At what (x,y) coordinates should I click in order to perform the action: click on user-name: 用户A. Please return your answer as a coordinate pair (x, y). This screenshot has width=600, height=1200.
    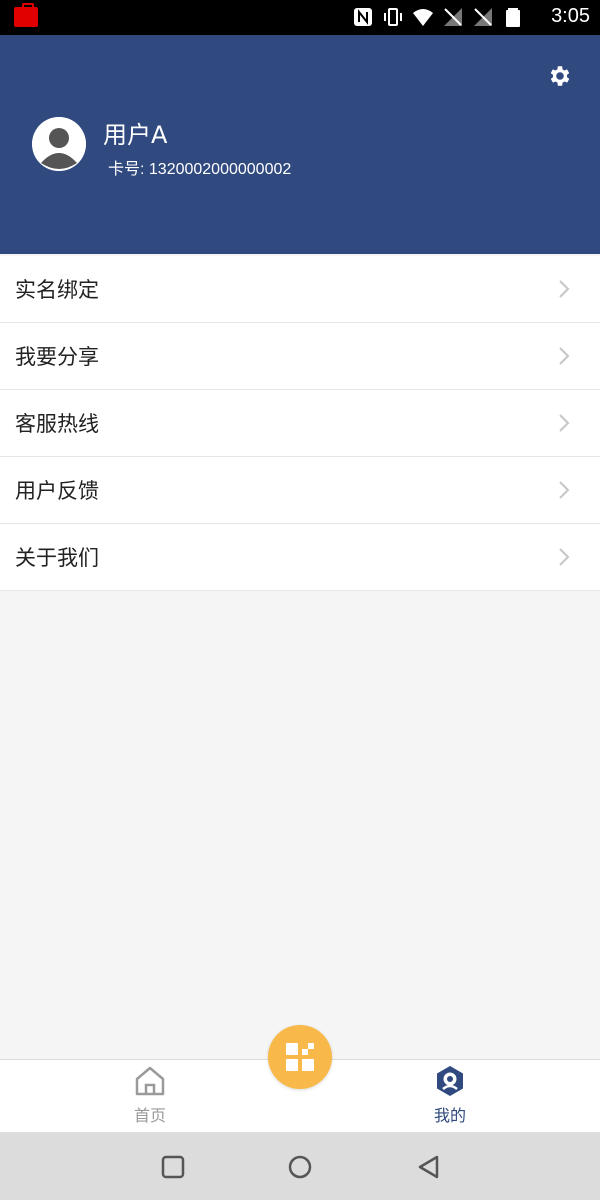
    Looking at the image, I should click on (135, 135).